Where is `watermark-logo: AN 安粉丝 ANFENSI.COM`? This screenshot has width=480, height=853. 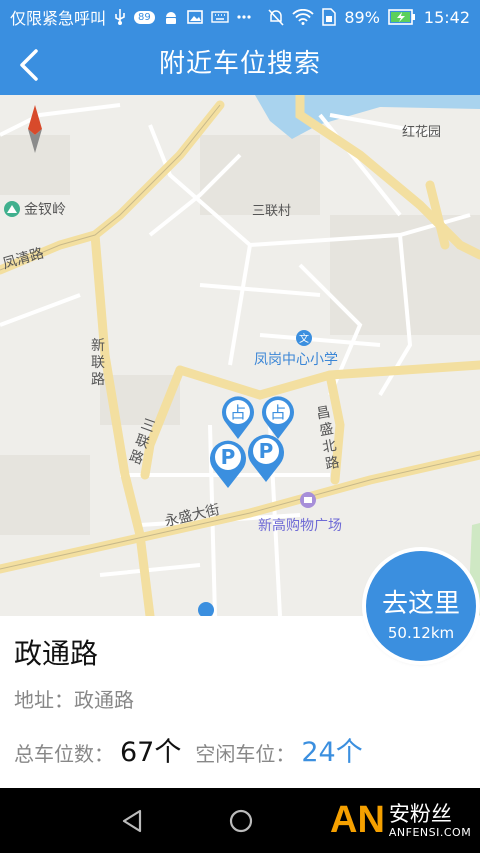 watermark-logo: AN 安粉丝 ANFENSI.COM is located at coordinates (400, 820).